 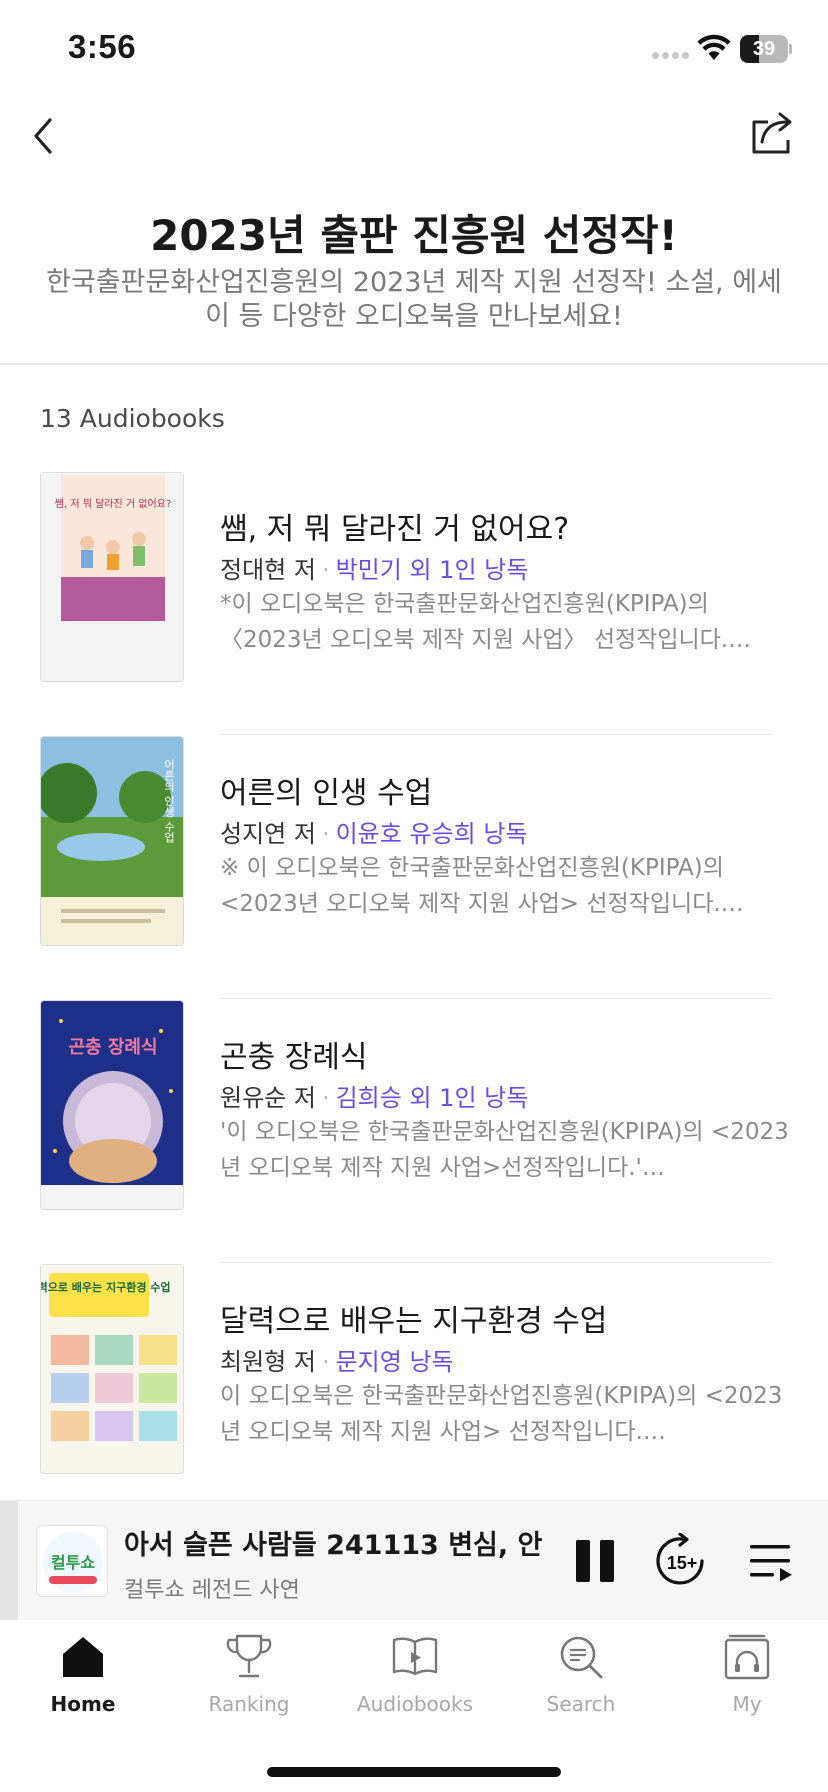 What do you see at coordinates (395, 529) in the screenshot?
I see `book-title: 쌤, 저 뭐 달라진 거 없어요?` at bounding box center [395, 529].